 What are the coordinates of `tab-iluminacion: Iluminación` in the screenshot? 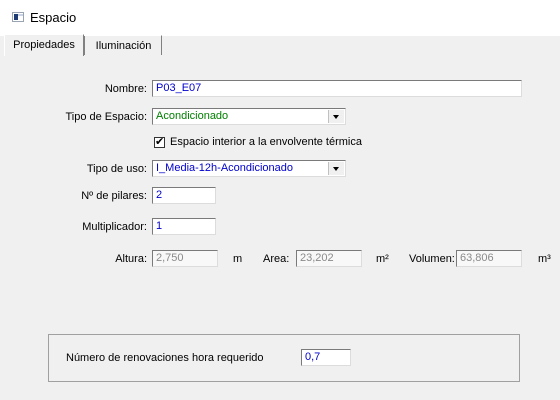 It's located at (124, 45).